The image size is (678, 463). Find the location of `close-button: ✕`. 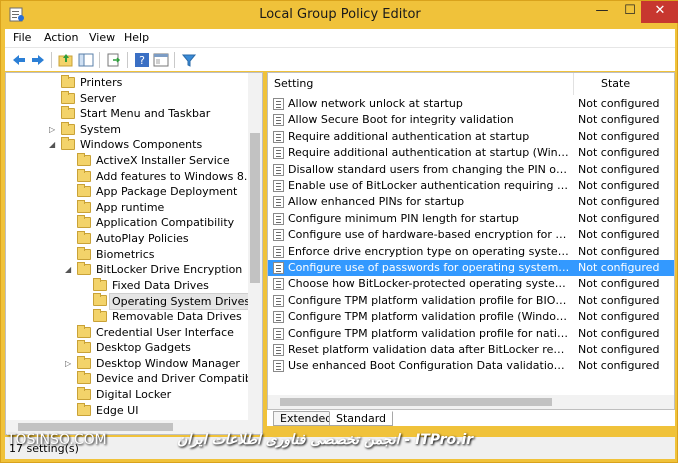

close-button: ✕ is located at coordinates (659, 12).